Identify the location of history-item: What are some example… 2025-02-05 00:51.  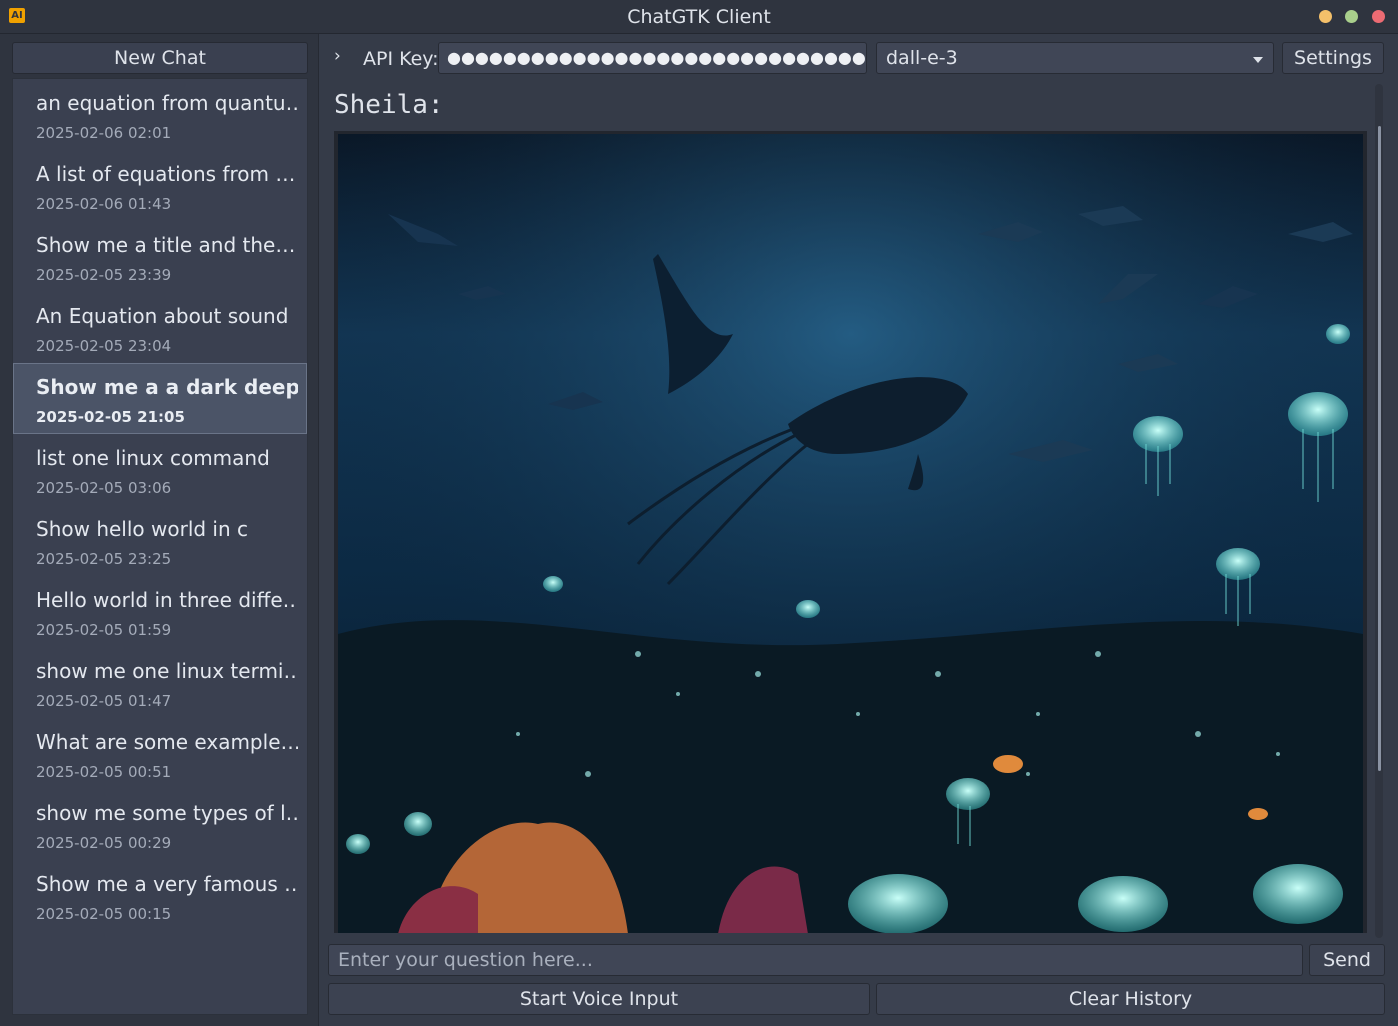
(160, 753).